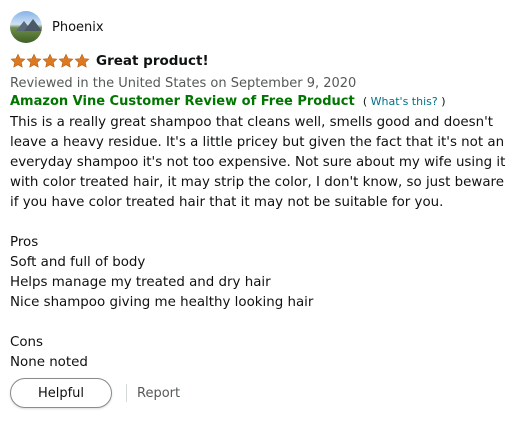 The image size is (520, 422). I want to click on pros-heading: Pros, so click(24, 242).